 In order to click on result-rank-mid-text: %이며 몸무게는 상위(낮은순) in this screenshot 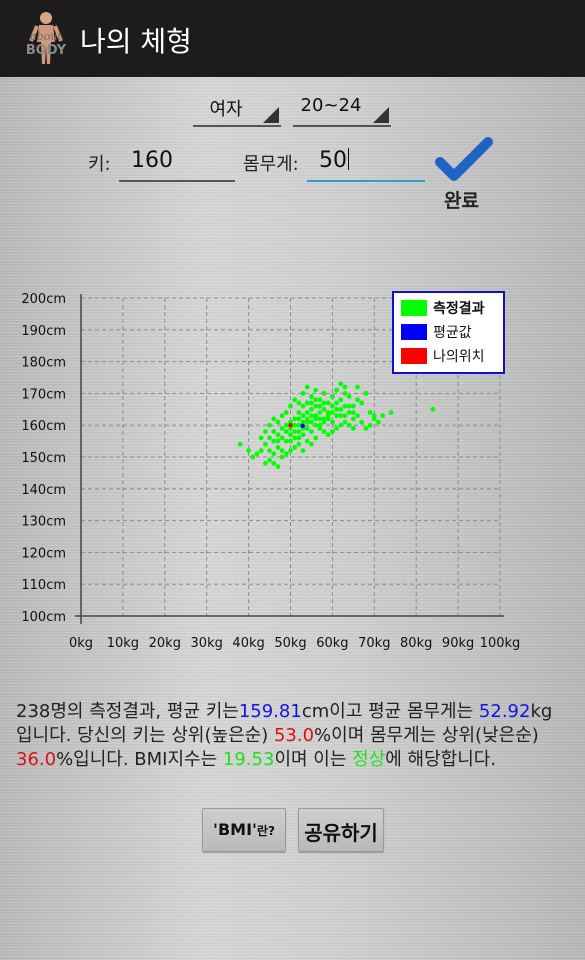, I will do `click(426, 735)`.